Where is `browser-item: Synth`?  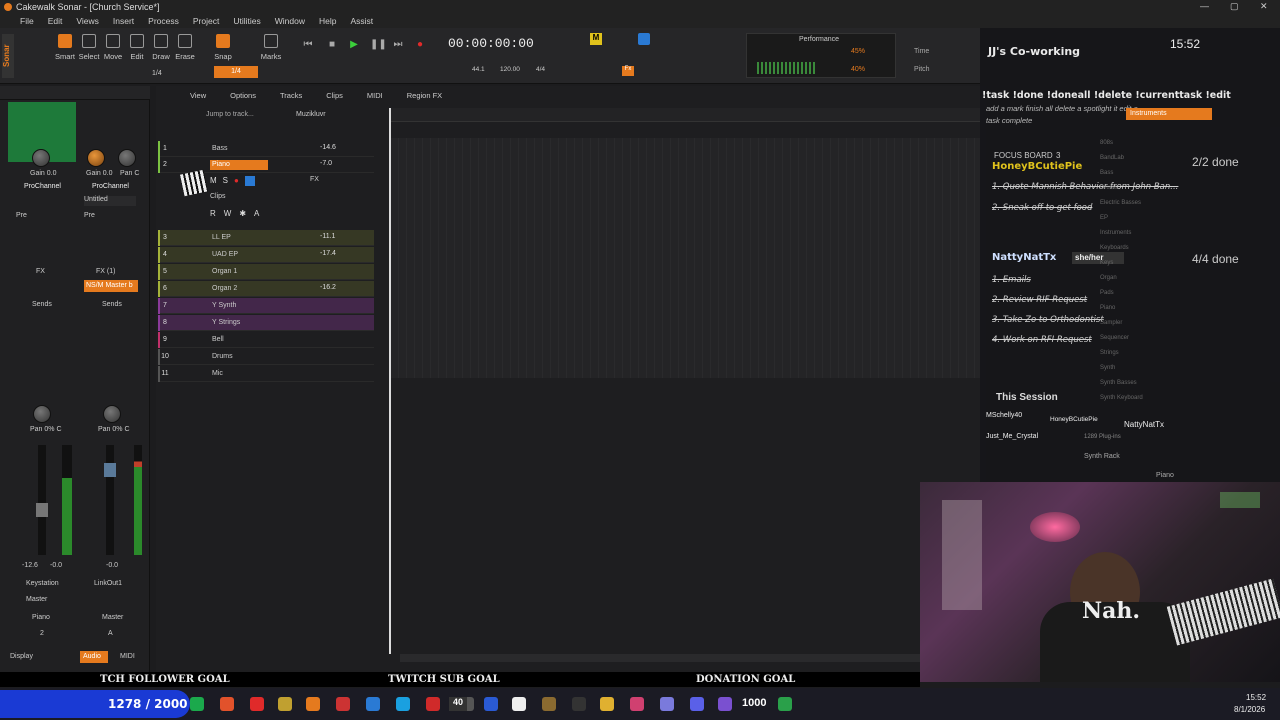 browser-item: Synth is located at coordinates (1175, 372).